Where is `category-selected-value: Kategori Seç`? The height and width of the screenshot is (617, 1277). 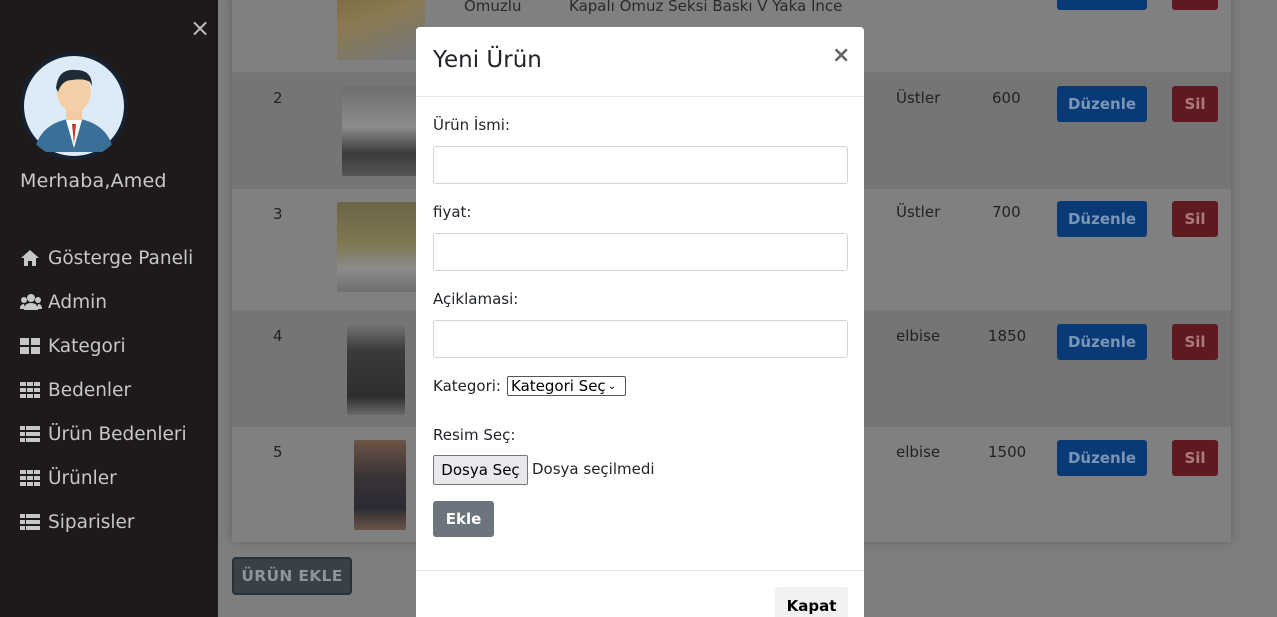
category-selected-value: Kategori Seç is located at coordinates (558, 386).